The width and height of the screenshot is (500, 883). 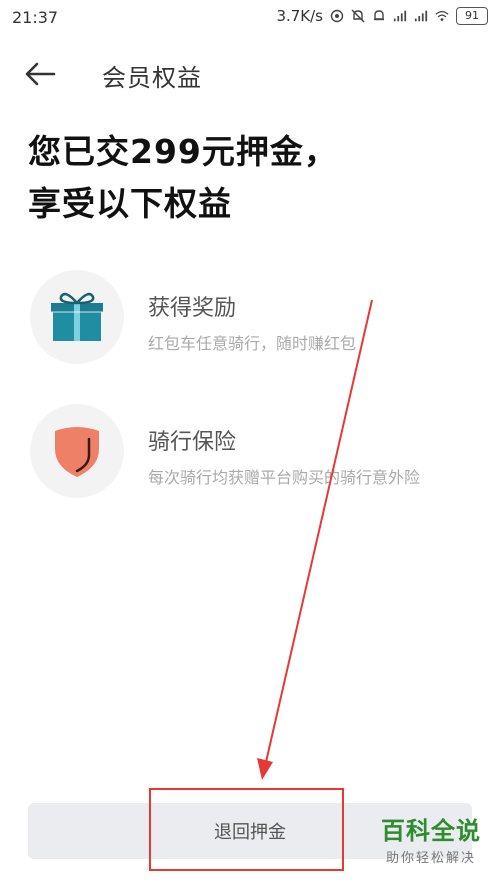 What do you see at coordinates (315, 539) in the screenshot?
I see `annotation-arrow` at bounding box center [315, 539].